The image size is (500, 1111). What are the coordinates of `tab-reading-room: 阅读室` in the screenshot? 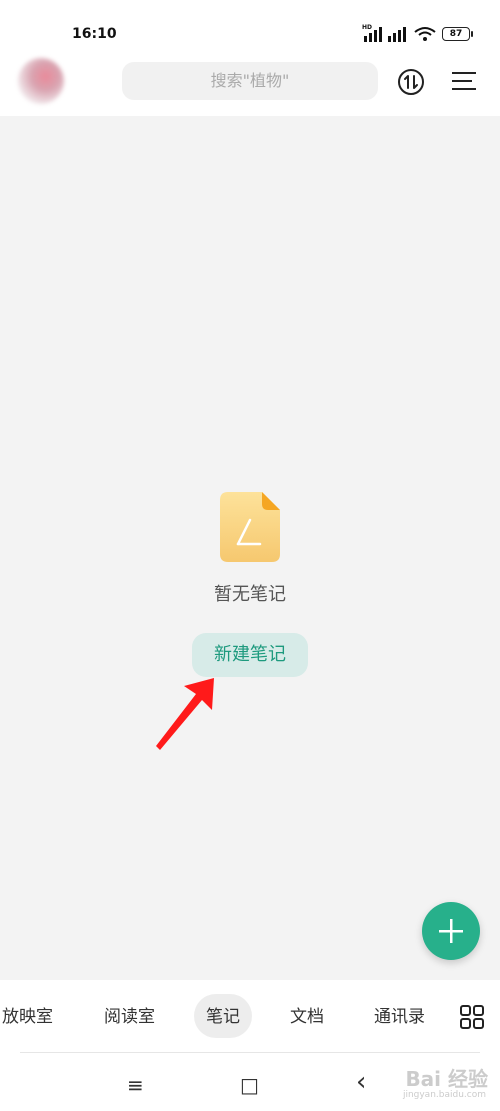 It's located at (129, 1017).